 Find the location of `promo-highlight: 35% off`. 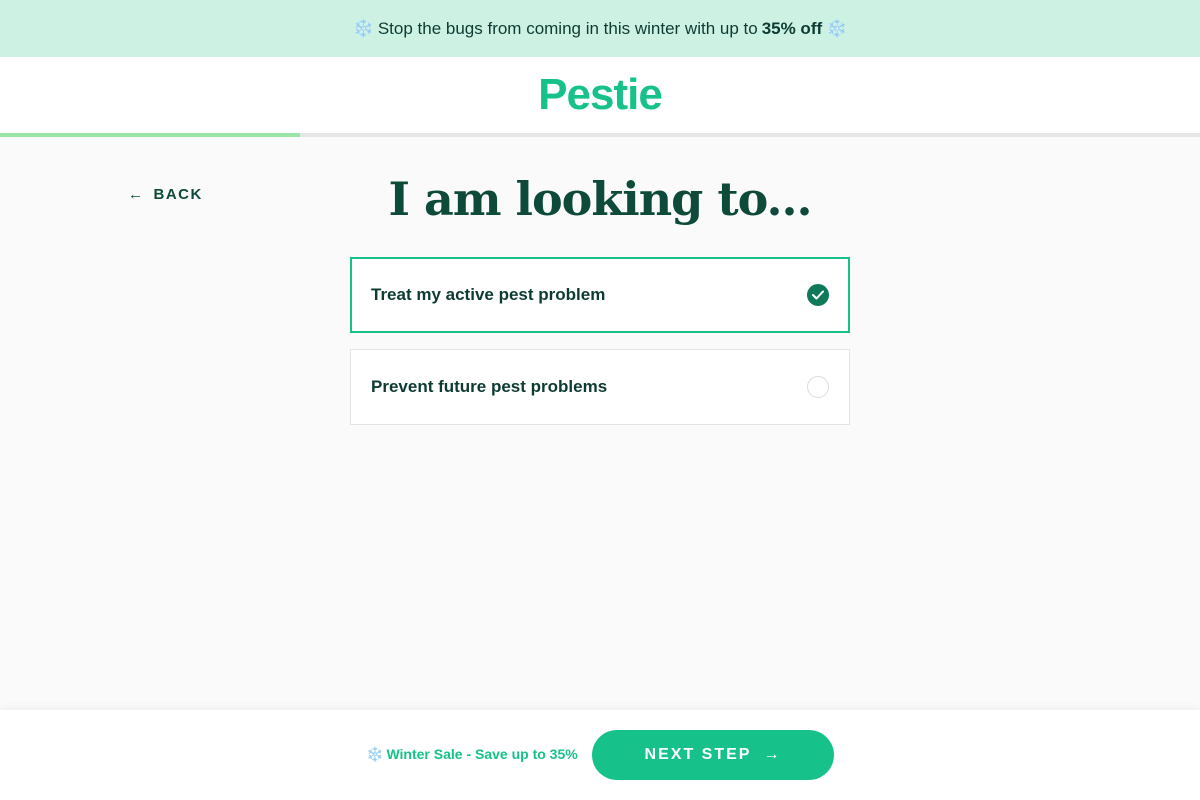

promo-highlight: 35% off is located at coordinates (792, 28).